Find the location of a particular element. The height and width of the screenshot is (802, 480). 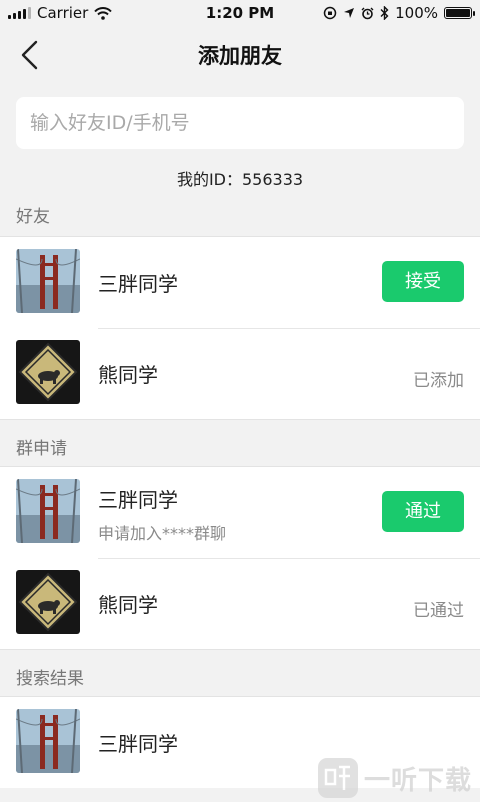

status-added: 已添加 is located at coordinates (438, 381).